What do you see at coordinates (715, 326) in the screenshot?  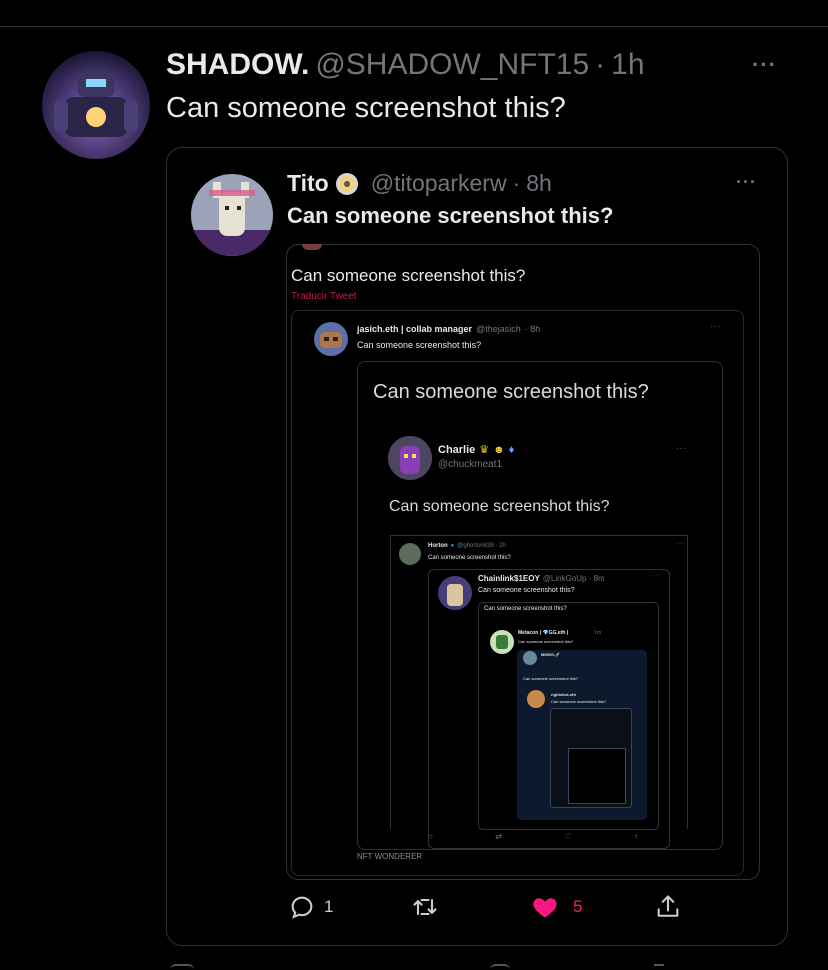 I see `shot2-more-icon: ···` at bounding box center [715, 326].